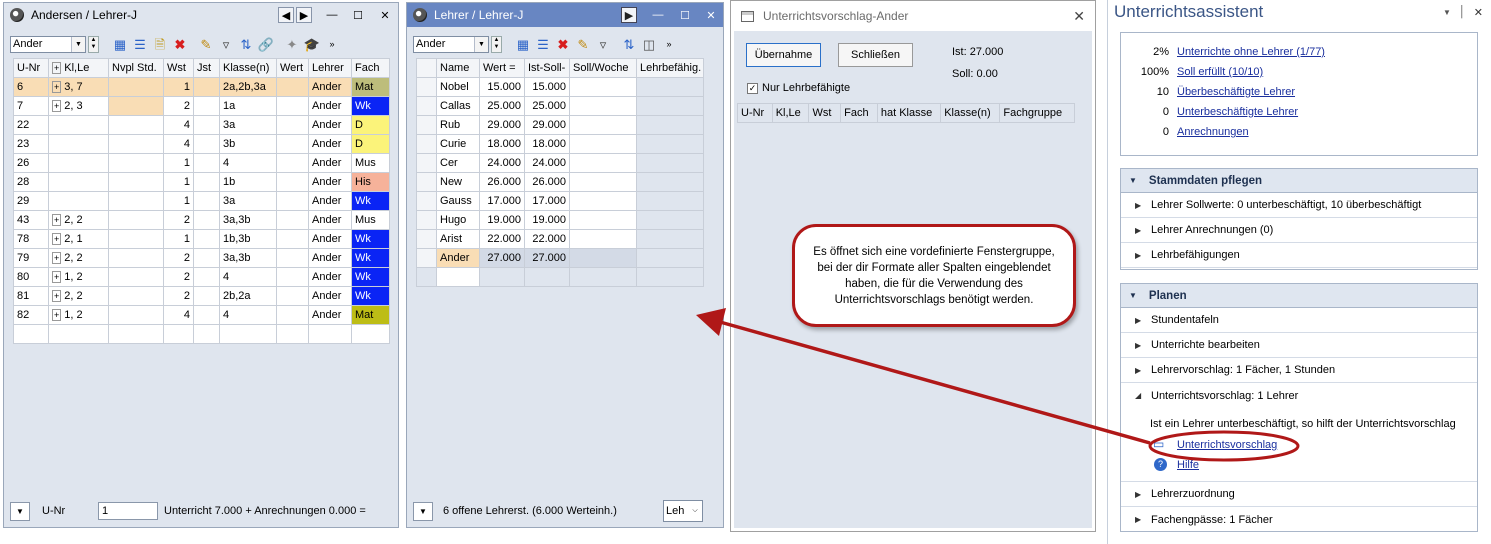 Image resolution: width=1491 pixels, height=544 pixels. Describe the element at coordinates (502, 258) in the screenshot. I see `cell-wert: 27.000` at that location.